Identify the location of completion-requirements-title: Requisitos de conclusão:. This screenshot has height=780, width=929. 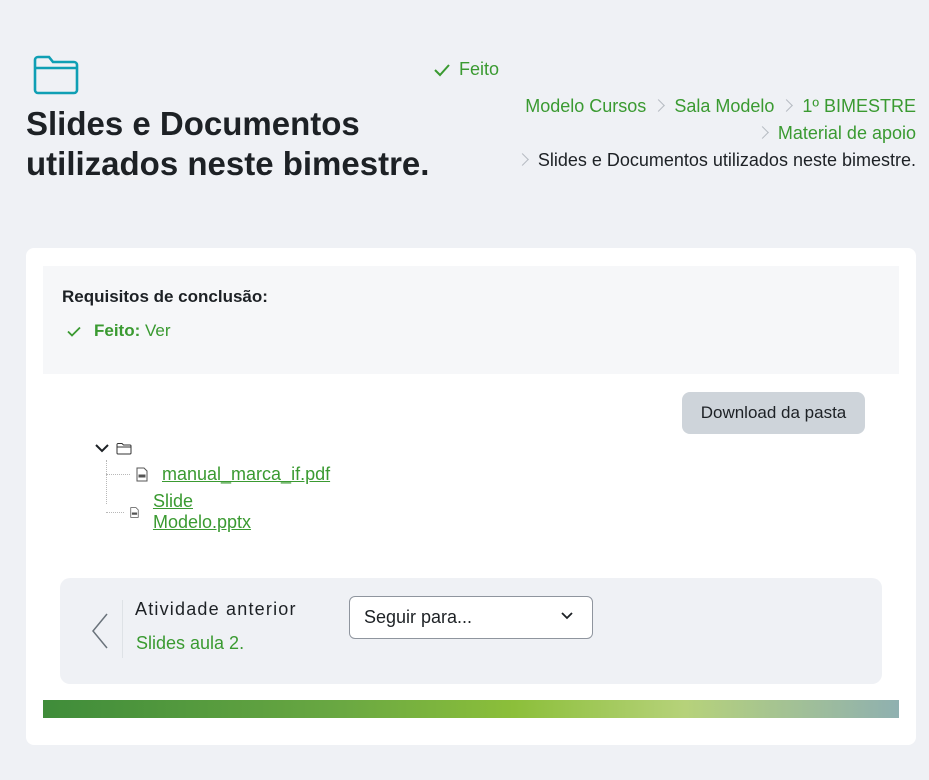
(165, 296).